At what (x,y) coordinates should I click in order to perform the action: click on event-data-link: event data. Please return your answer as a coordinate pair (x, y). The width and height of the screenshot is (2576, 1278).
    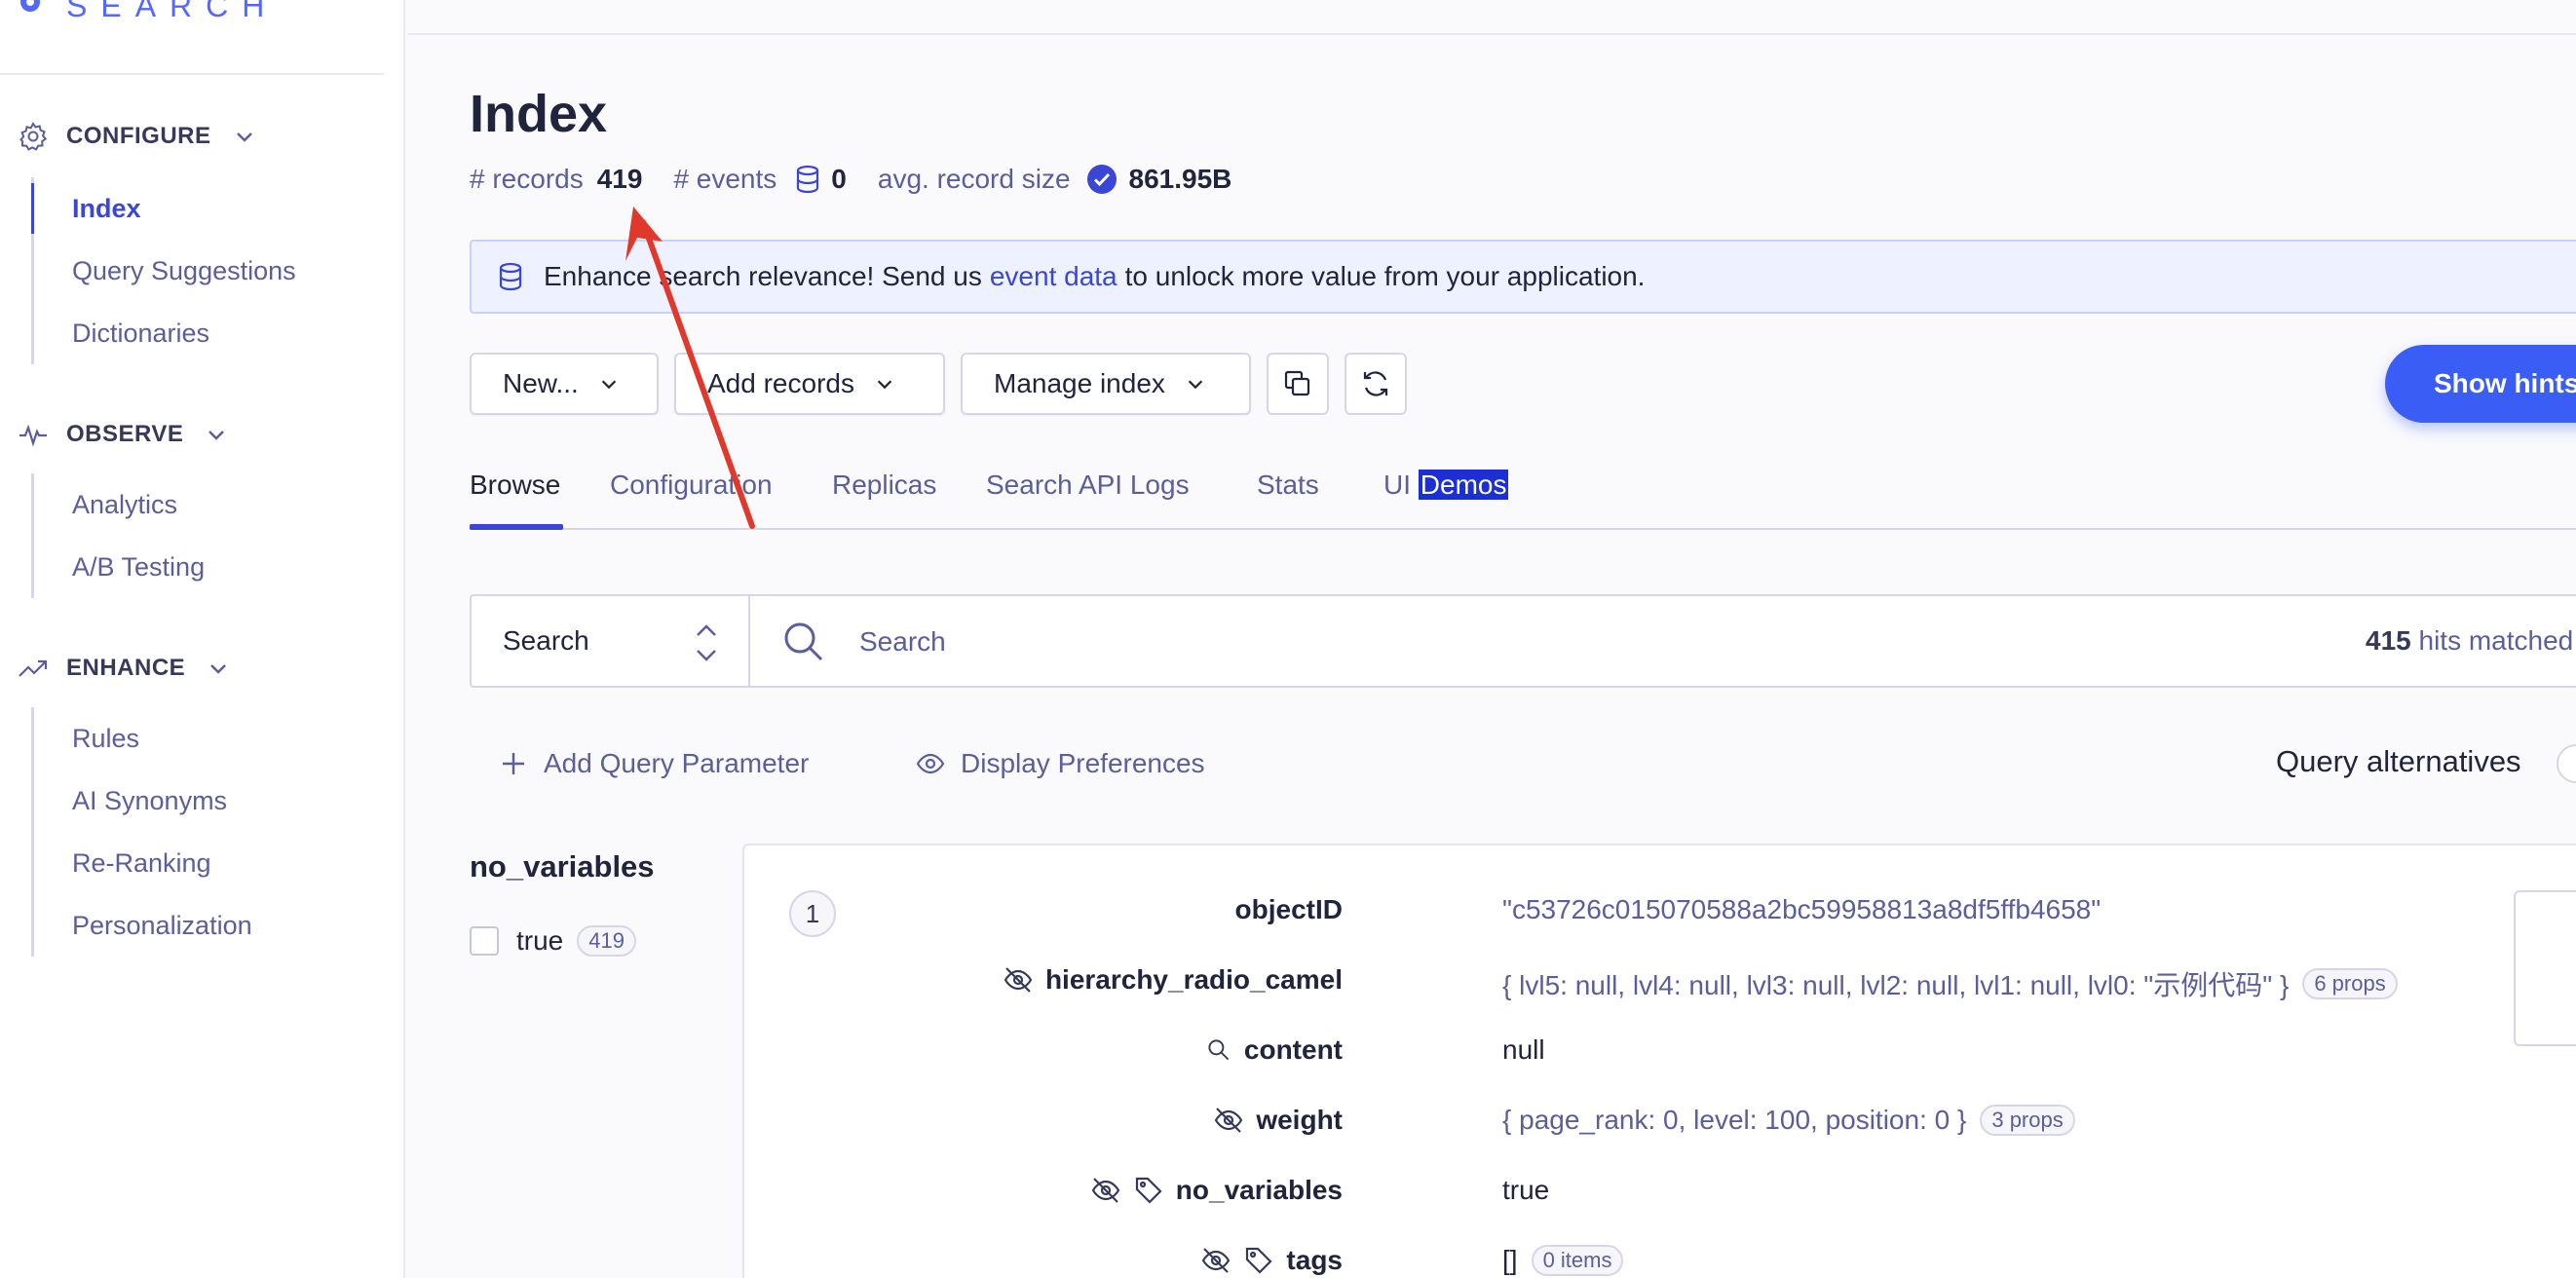
    Looking at the image, I should click on (1054, 276).